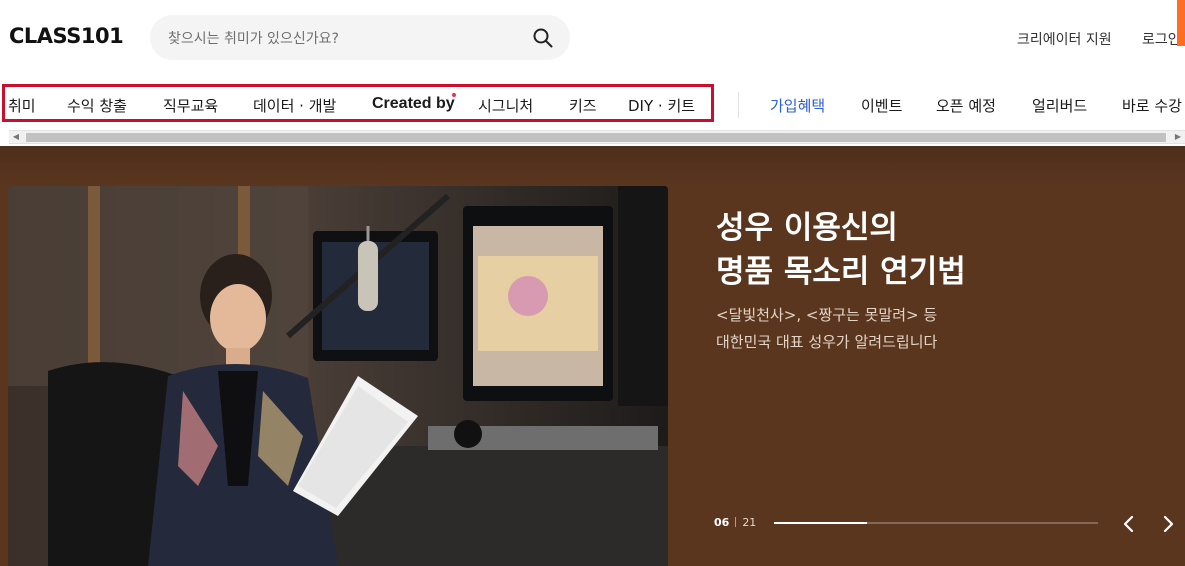  I want to click on nav-item-coming-soon: 오픈 예정, so click(966, 105).